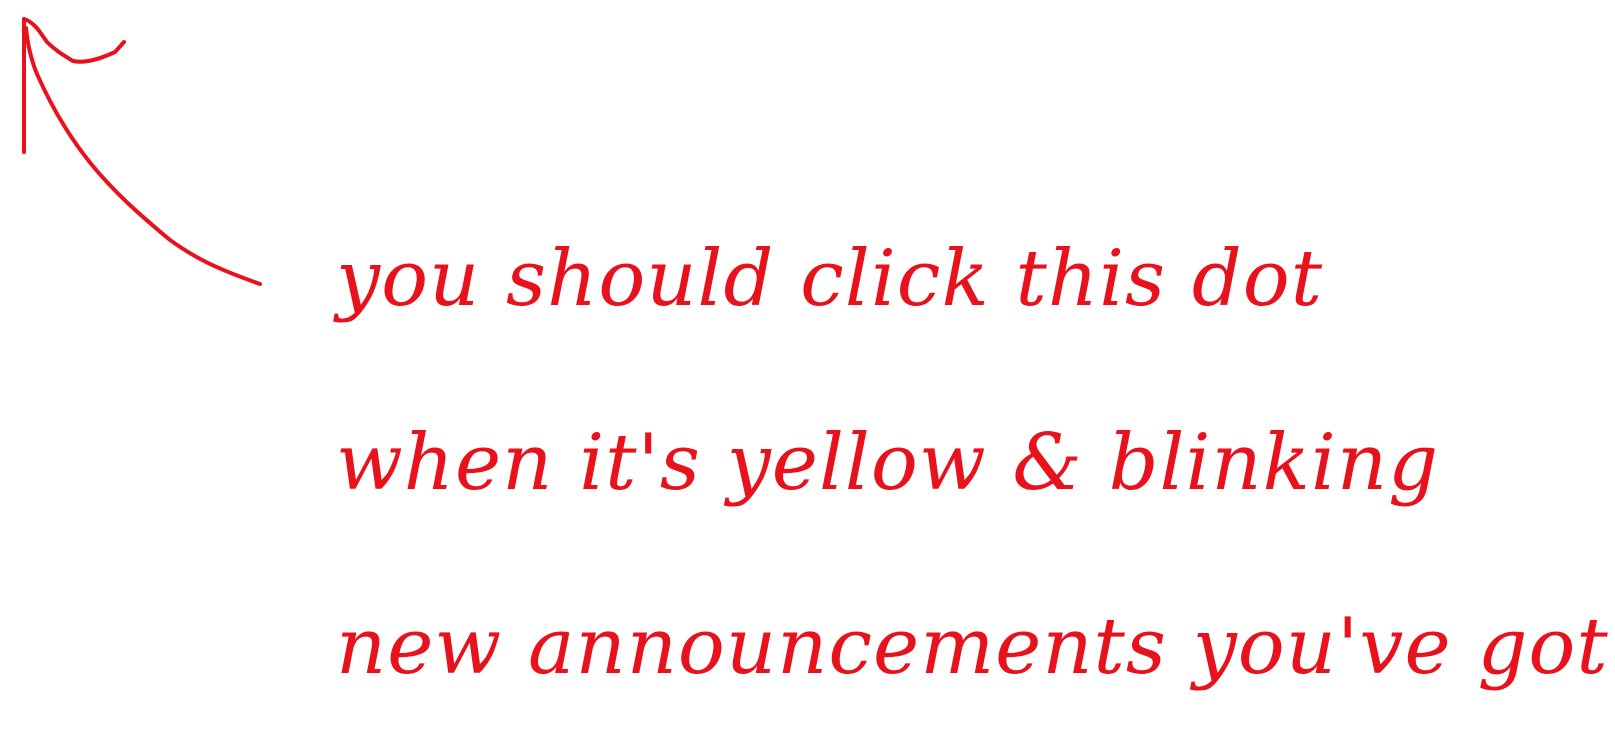 The width and height of the screenshot is (1615, 740). Describe the element at coordinates (972, 647) in the screenshot. I see `hint-line-3: new announcements you've got` at that location.